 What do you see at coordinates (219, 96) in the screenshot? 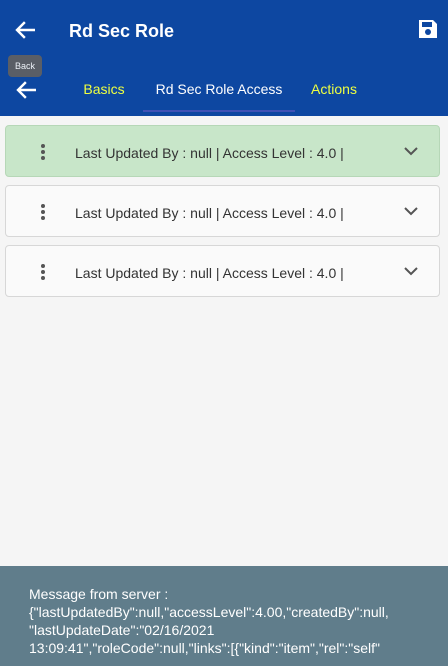
I see `tab-rd-sec-role-access: Rd Sec Role Access` at bounding box center [219, 96].